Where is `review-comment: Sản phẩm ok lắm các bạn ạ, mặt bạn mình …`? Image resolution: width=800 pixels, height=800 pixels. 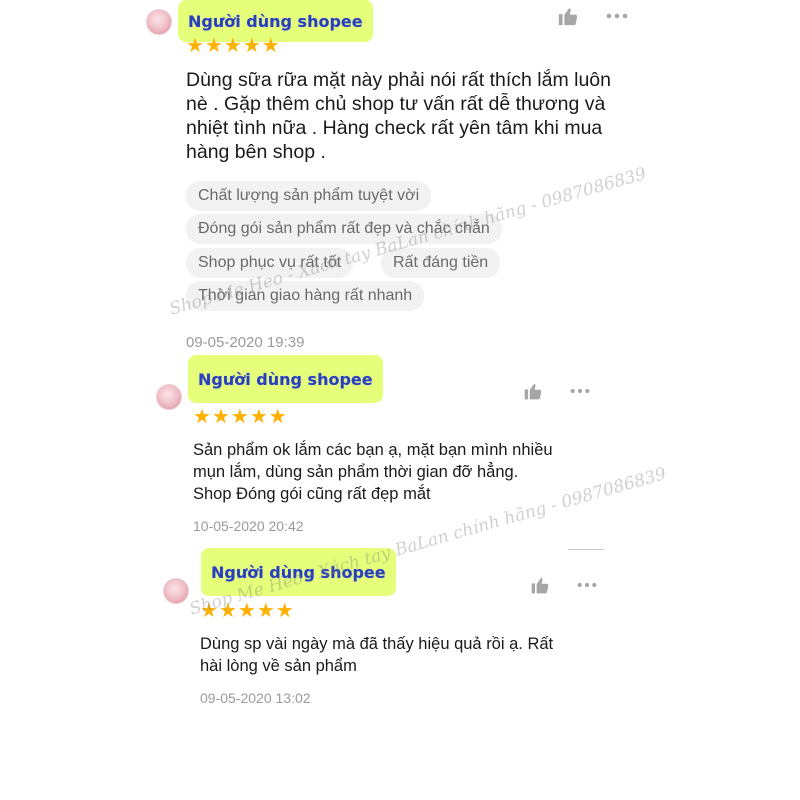 review-comment: Sản phẩm ok lắm các bạn ạ, mặt bạn mình … is located at coordinates (373, 472).